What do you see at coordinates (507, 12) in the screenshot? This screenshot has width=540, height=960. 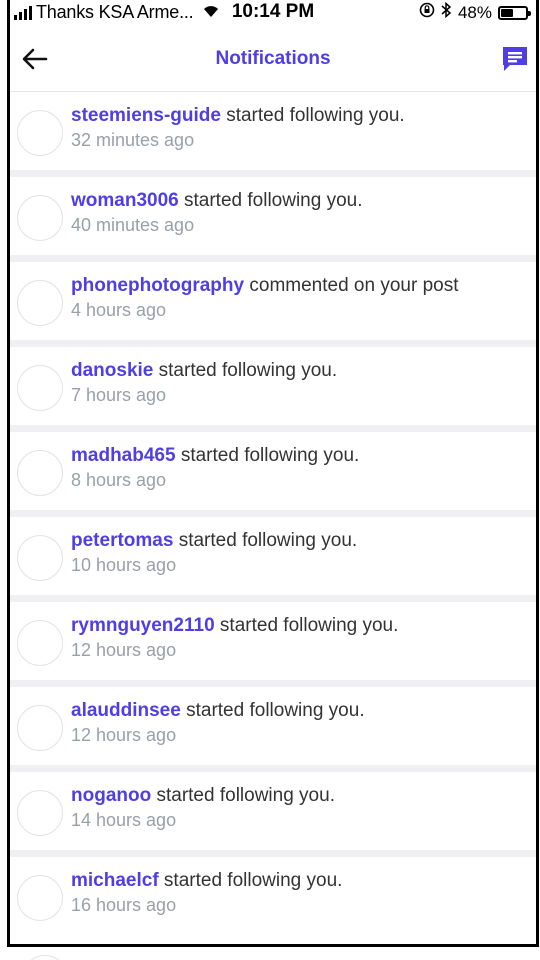 I see `battery-fill` at bounding box center [507, 12].